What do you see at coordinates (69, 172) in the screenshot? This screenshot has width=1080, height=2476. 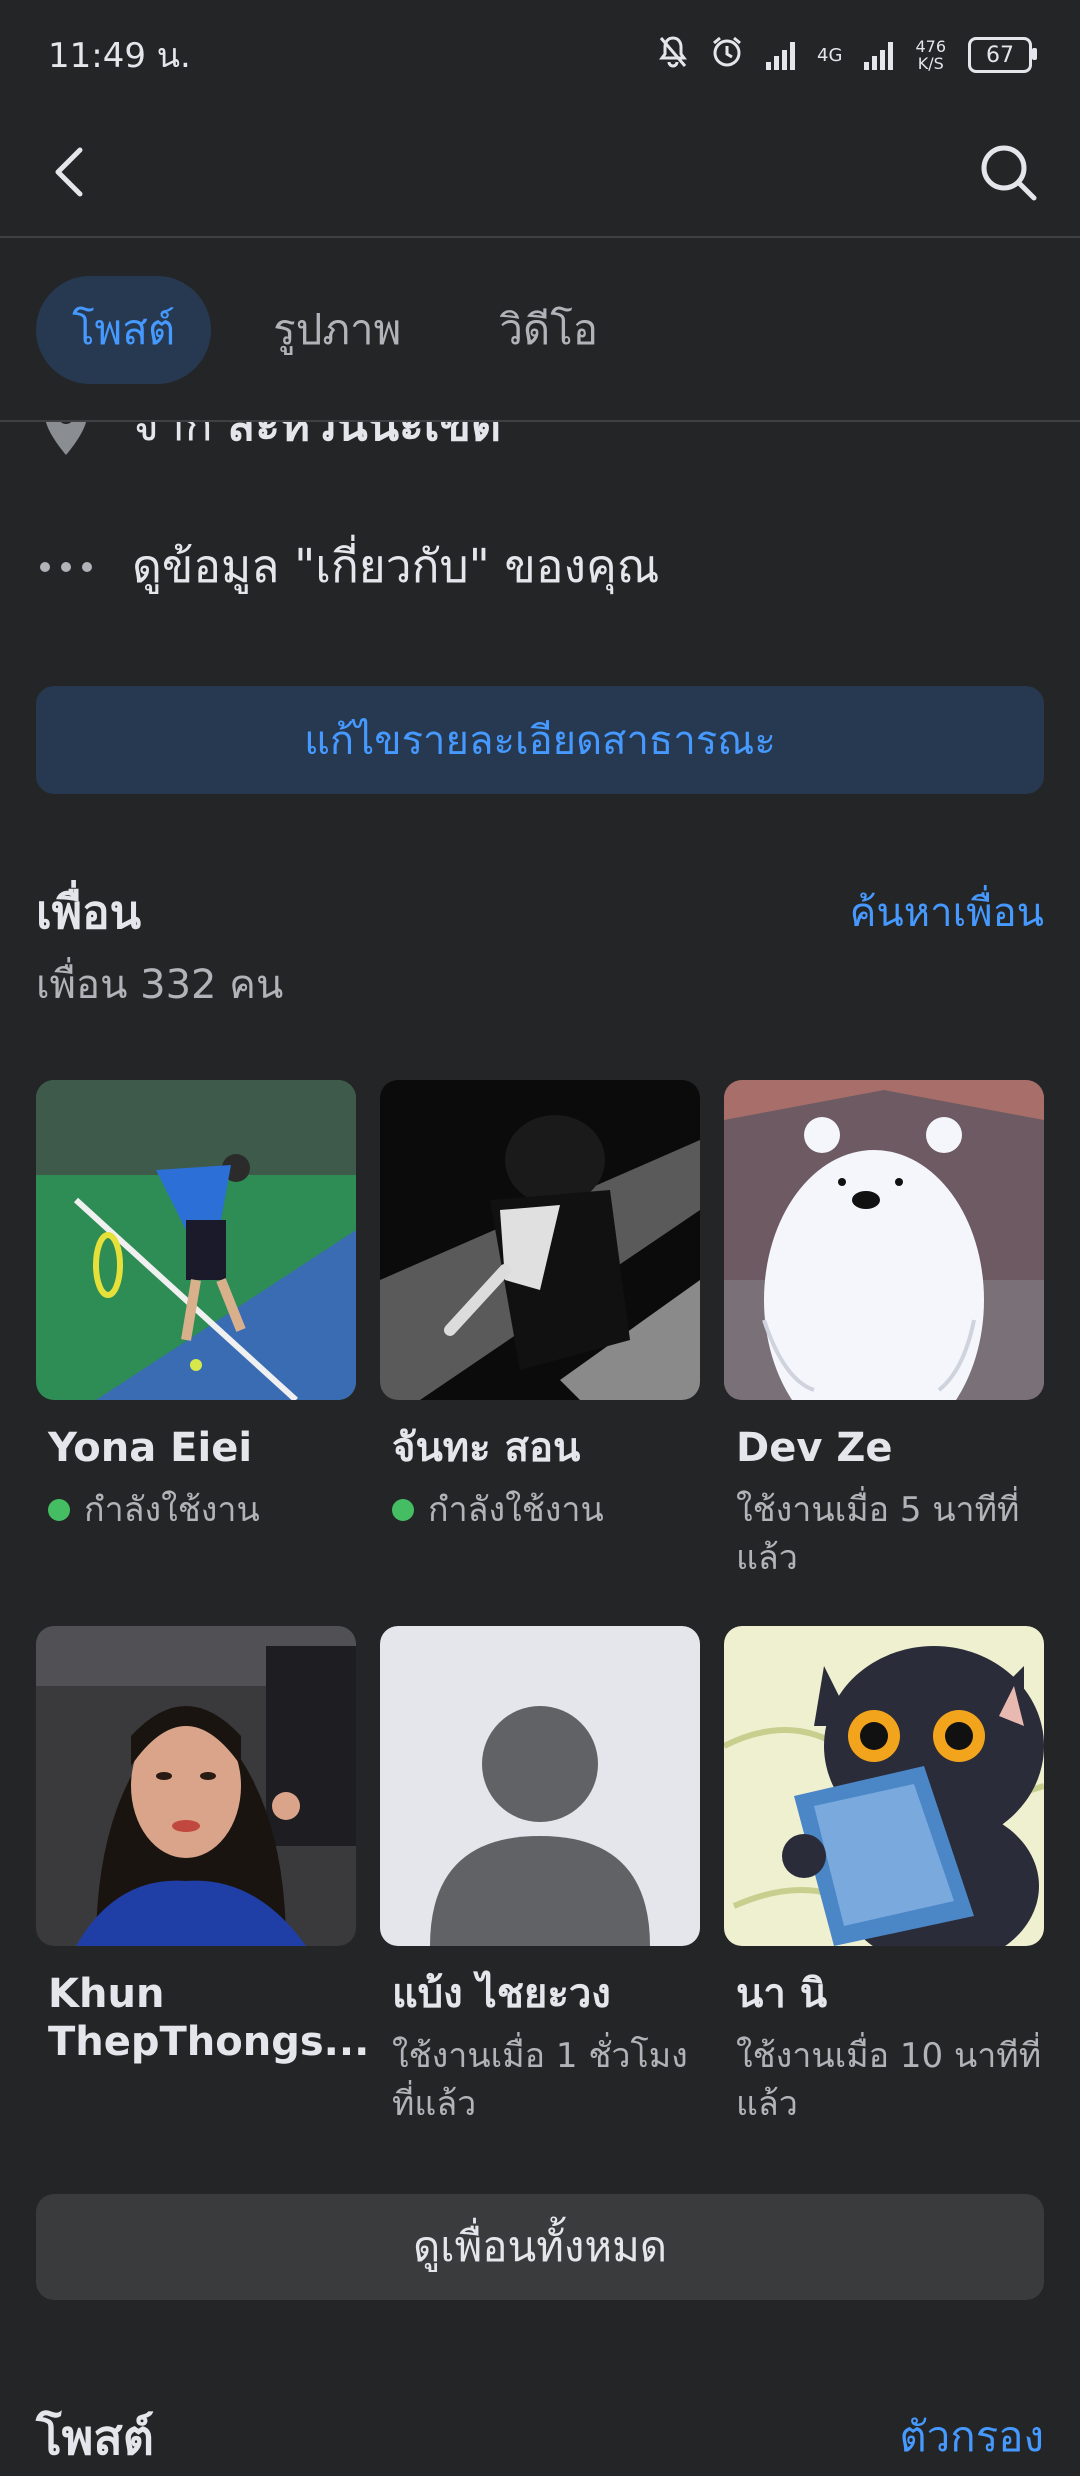 I see `back-arrow-icon` at bounding box center [69, 172].